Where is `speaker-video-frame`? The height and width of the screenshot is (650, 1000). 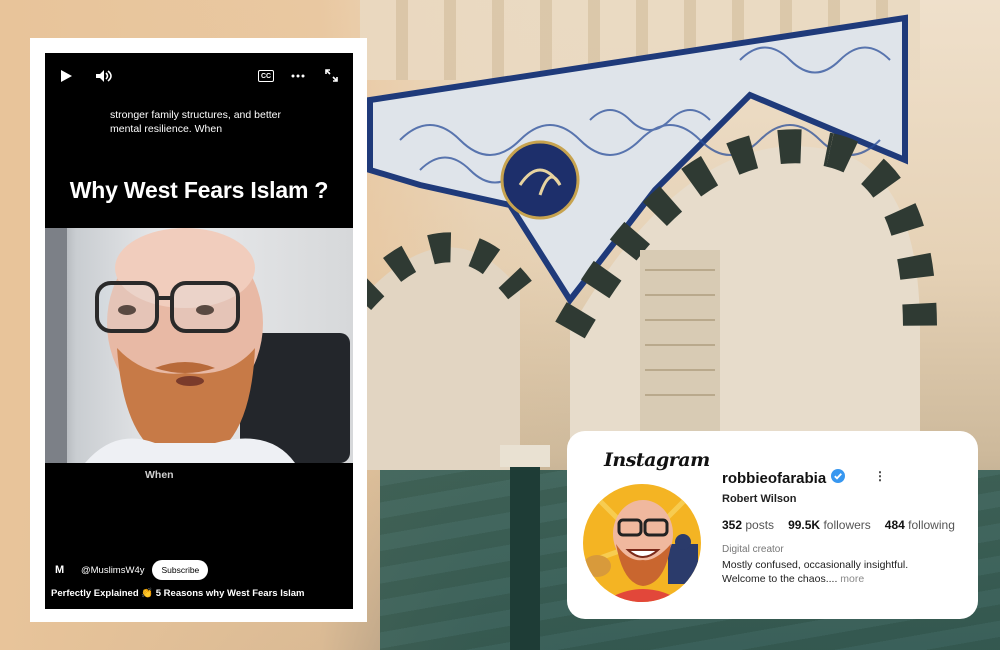
speaker-video-frame is located at coordinates (199, 345).